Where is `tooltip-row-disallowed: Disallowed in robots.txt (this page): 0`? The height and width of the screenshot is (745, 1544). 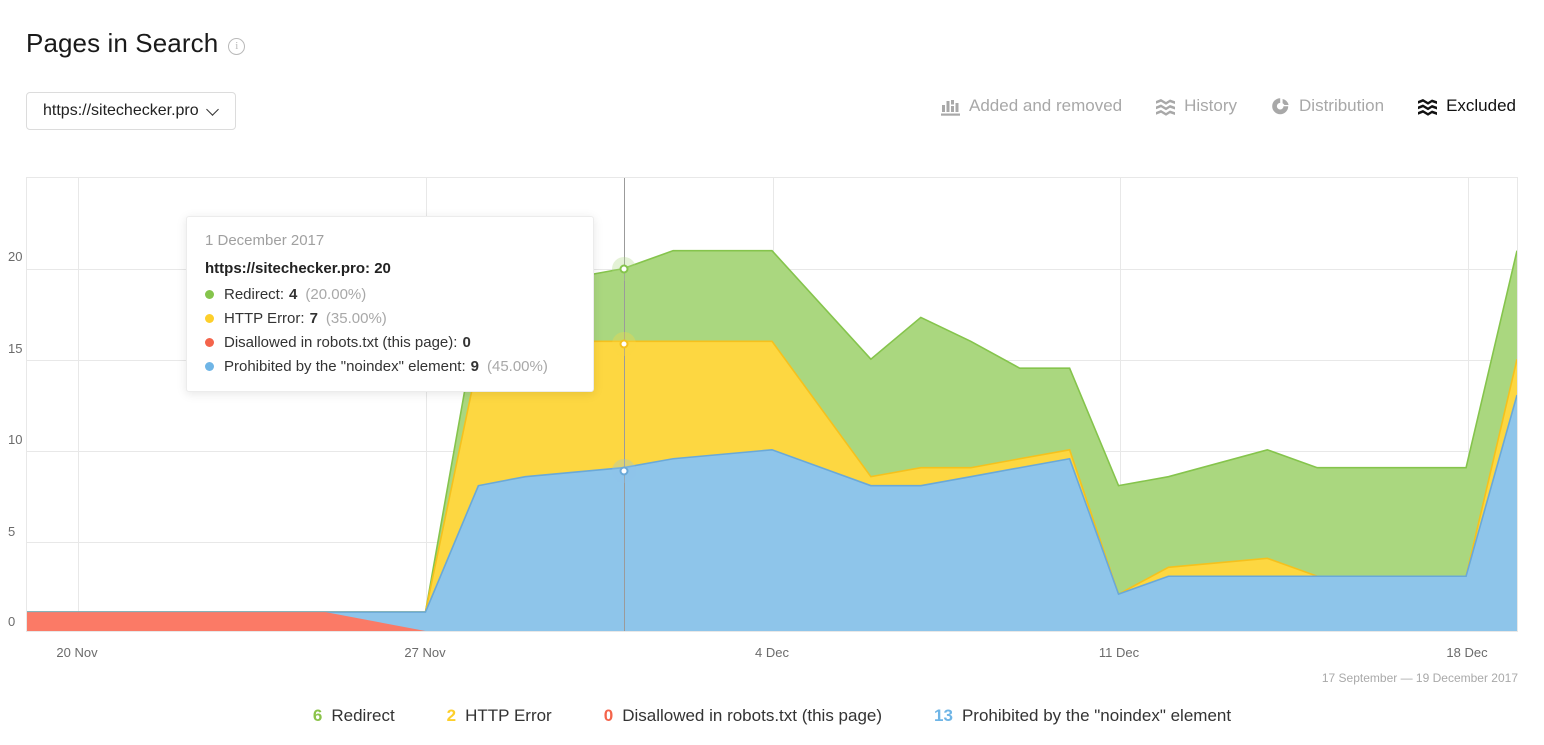 tooltip-row-disallowed: Disallowed in robots.txt (this page): 0 is located at coordinates (390, 342).